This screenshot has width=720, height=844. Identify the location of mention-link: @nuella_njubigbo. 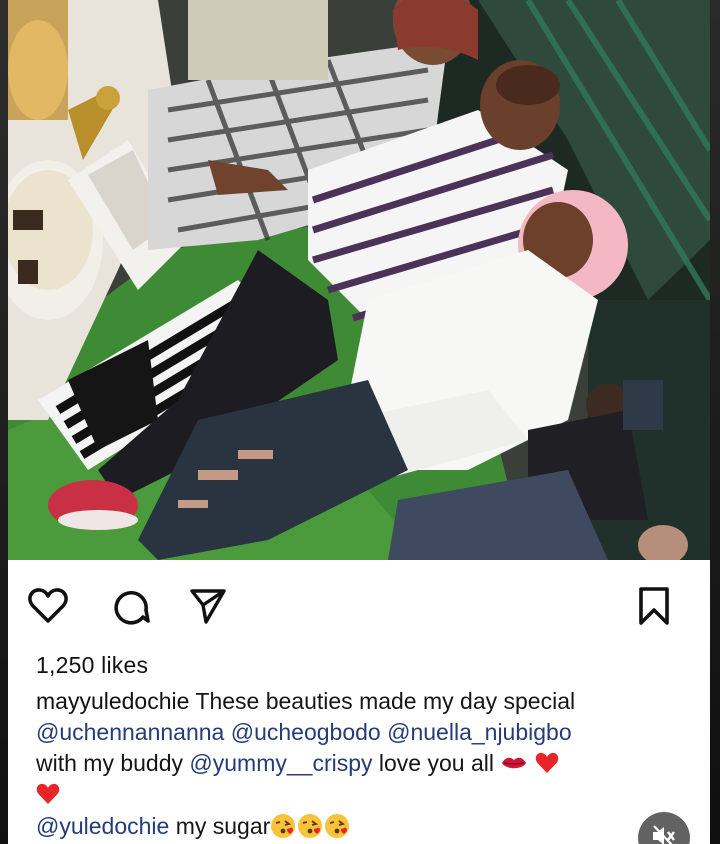
(479, 732).